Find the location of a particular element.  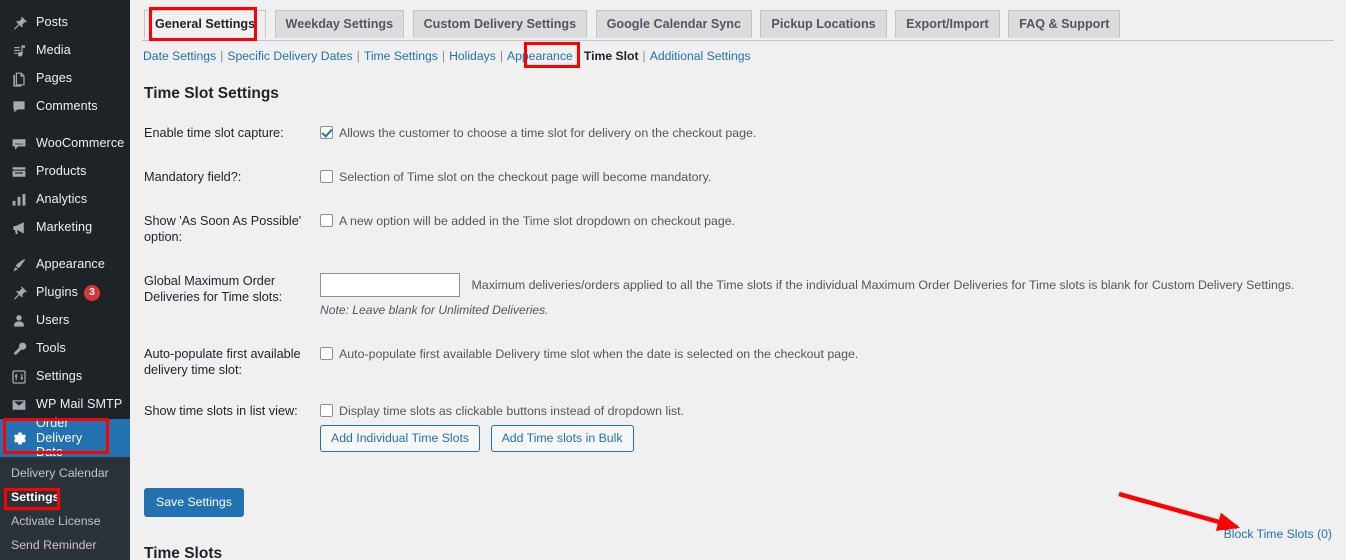

sidebar-item-plugins: Plugins 3 is located at coordinates (65, 293).